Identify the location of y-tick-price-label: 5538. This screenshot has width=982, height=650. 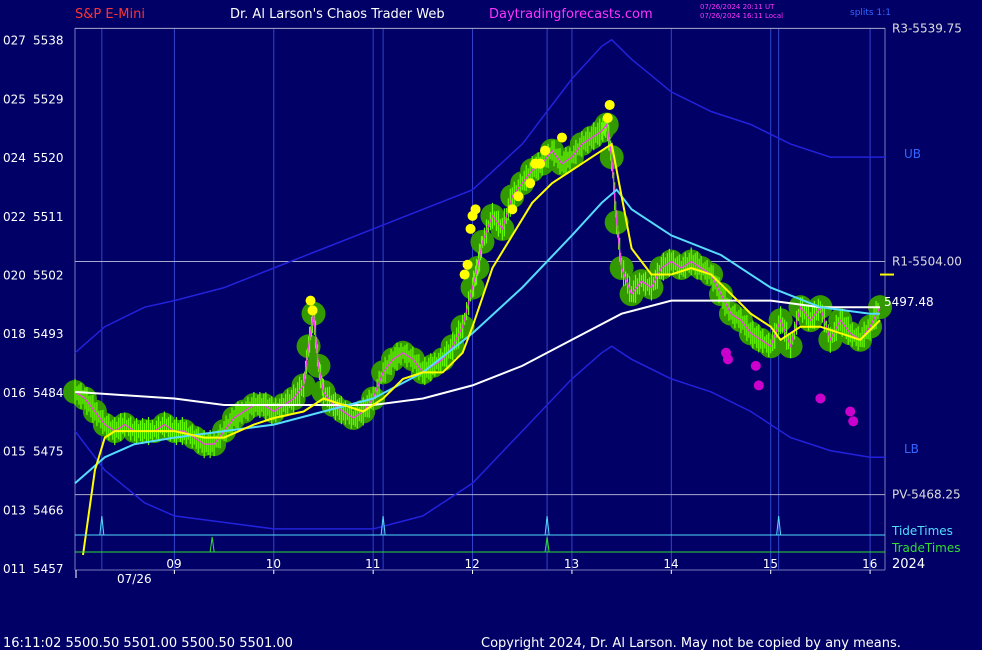
(48, 41).